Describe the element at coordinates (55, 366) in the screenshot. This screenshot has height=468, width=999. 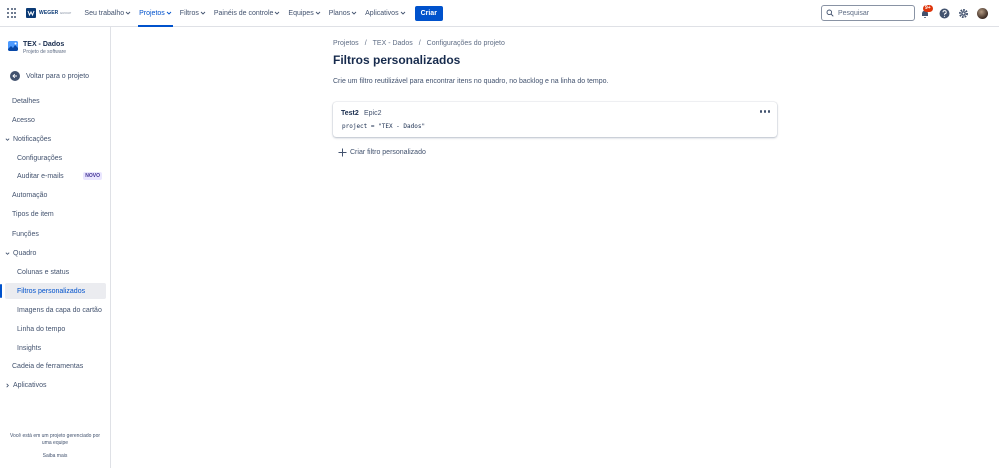
I see `sidebar-item-cadeia-ferramentas: Cadeia de ferramentas` at that location.